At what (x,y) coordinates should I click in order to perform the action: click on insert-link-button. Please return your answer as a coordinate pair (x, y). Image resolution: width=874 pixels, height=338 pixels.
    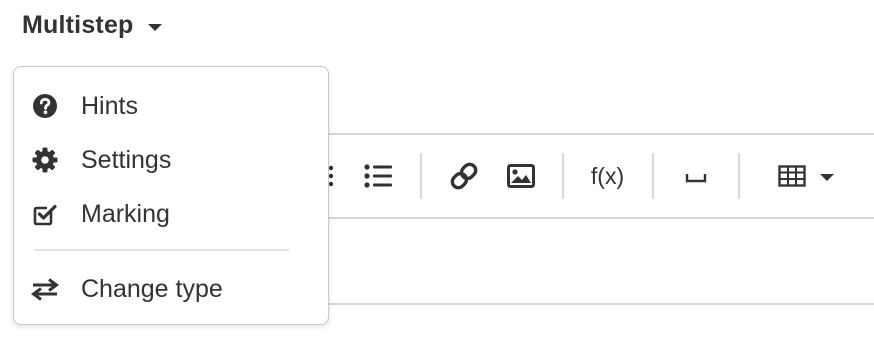
    Looking at the image, I should click on (464, 176).